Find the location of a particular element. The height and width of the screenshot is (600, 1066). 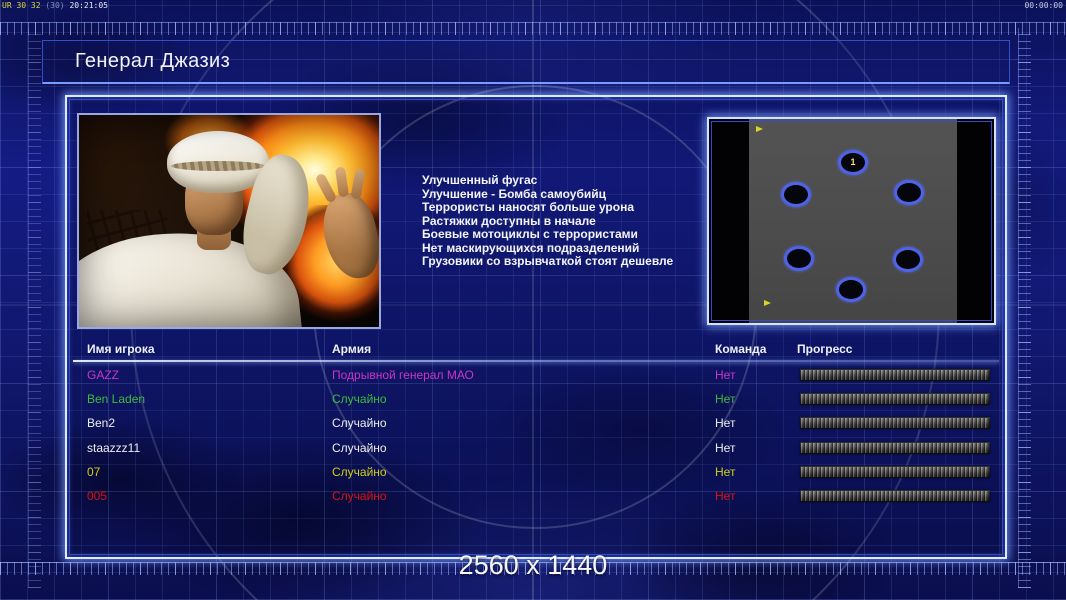

player-name: staazzz11 is located at coordinates (114, 447).